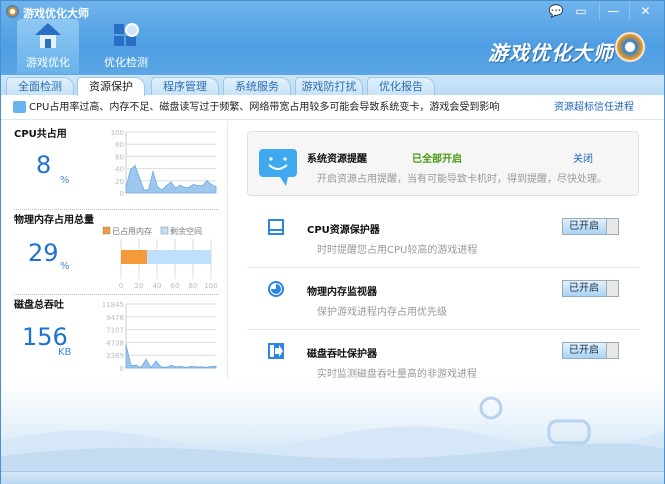 This screenshot has width=665, height=484. I want to click on monitor-icon, so click(19, 107).